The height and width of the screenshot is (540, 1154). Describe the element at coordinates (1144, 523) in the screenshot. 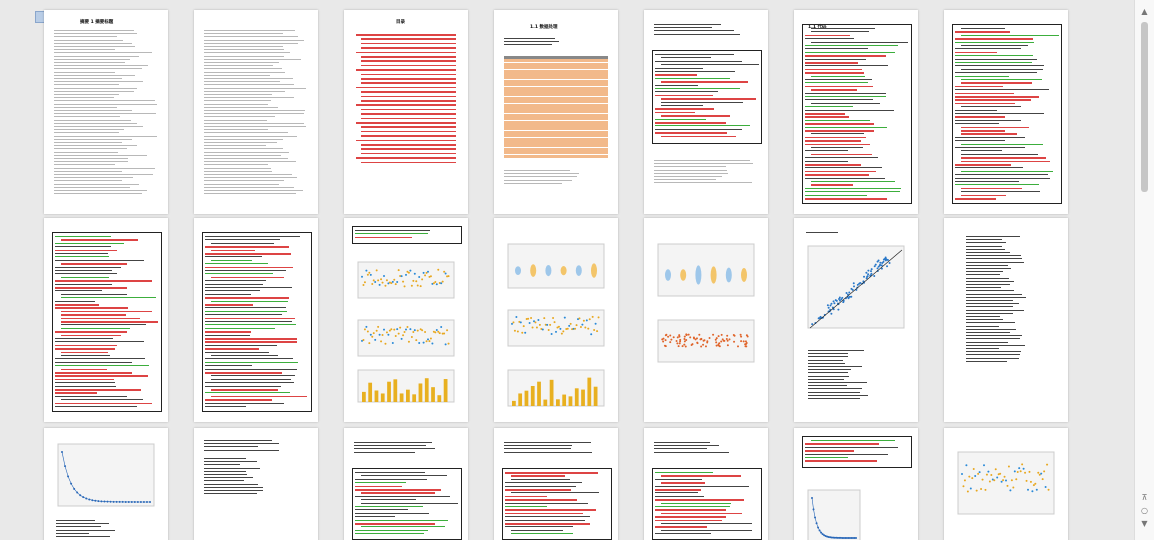

I see `page-down-button: ▼` at that location.